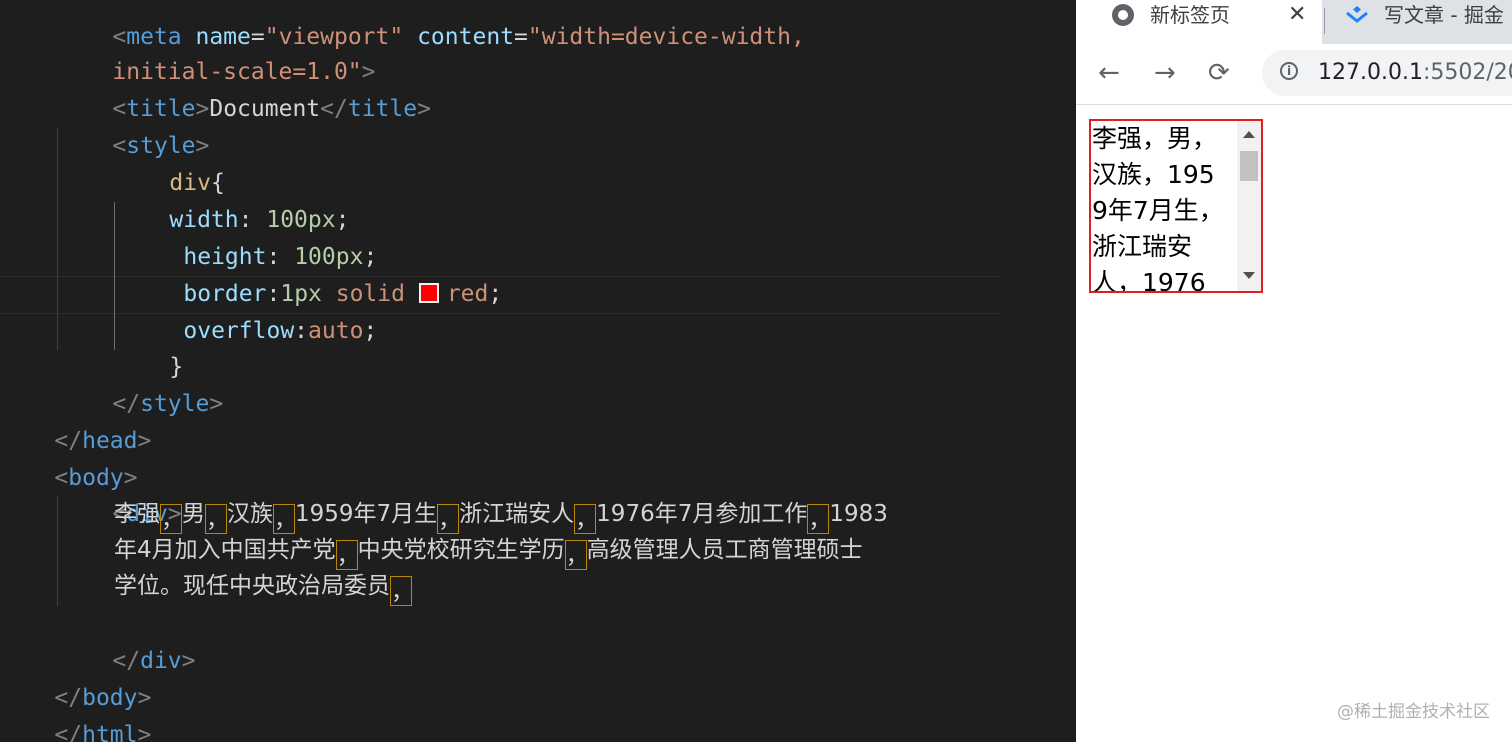 The width and height of the screenshot is (1512, 742). I want to click on token: auto, so click(336, 331).